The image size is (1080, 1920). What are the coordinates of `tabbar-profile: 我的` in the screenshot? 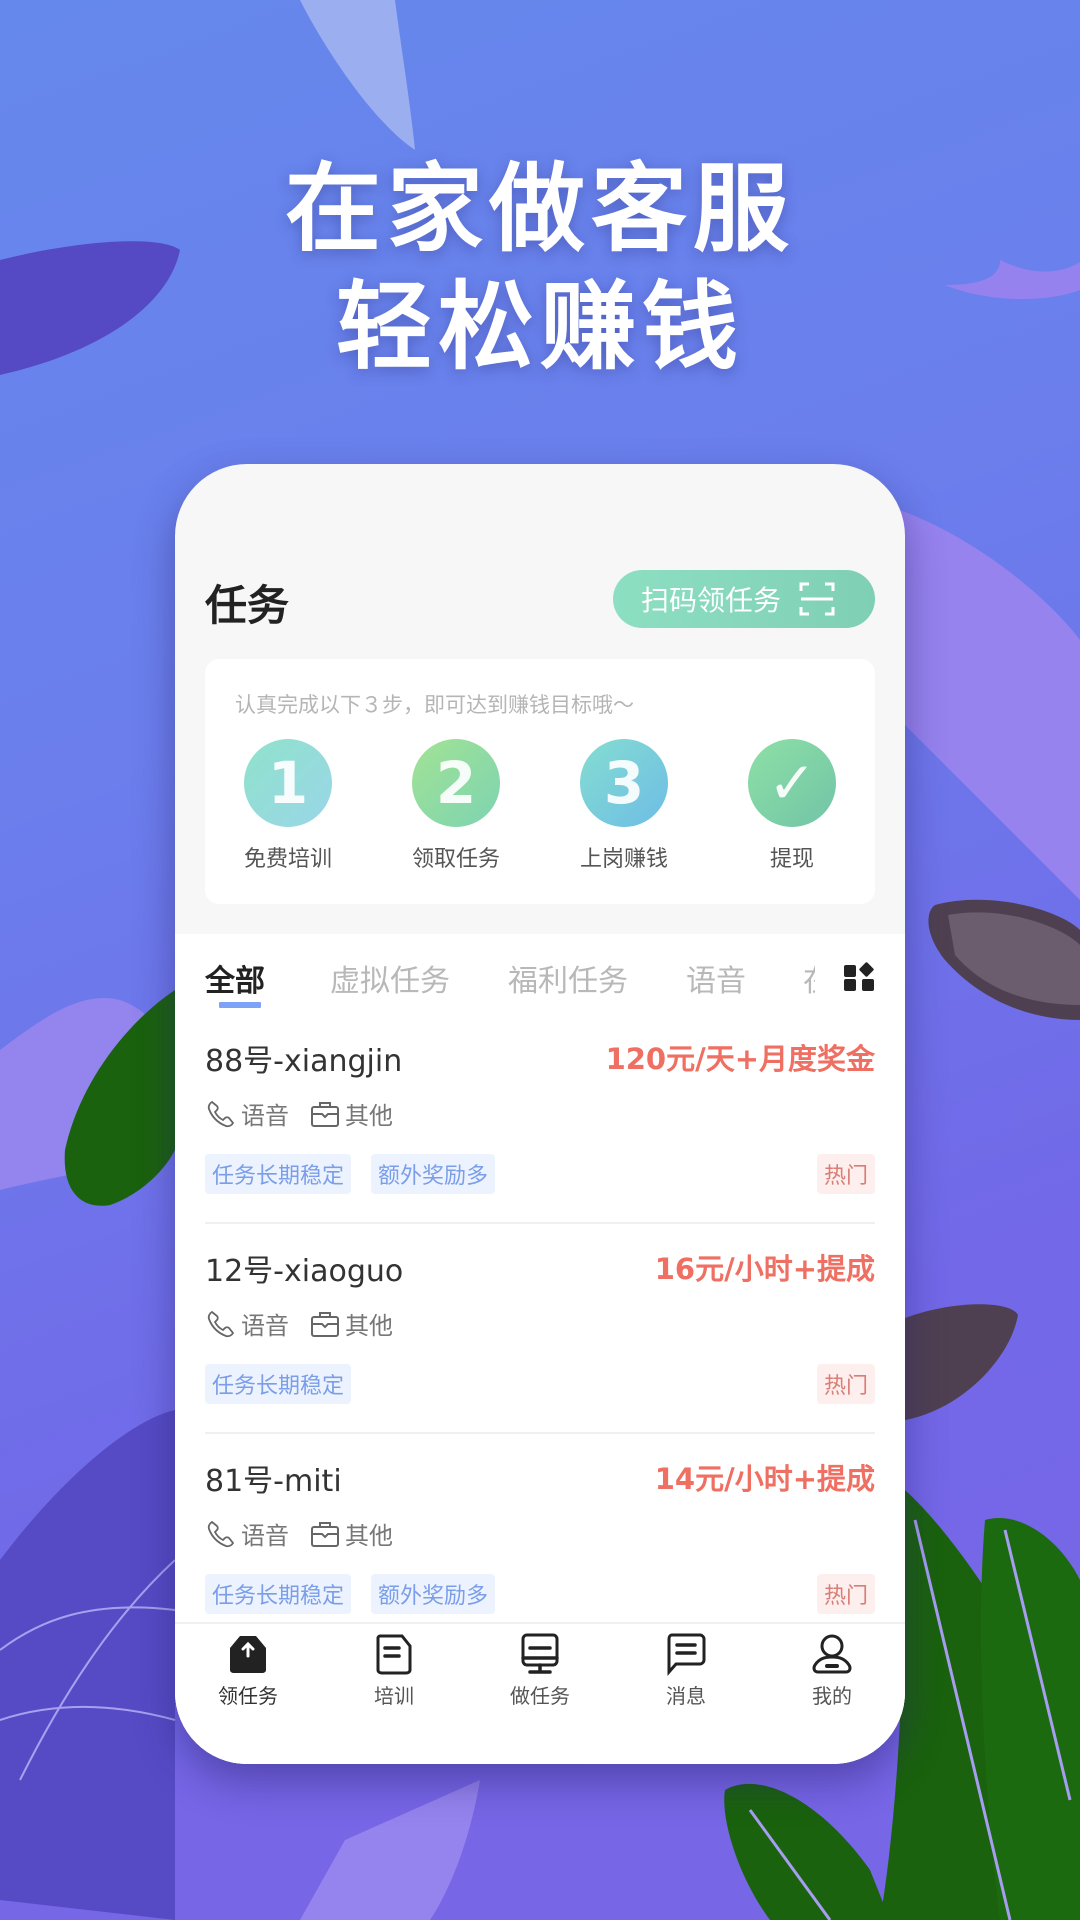 It's located at (832, 1670).